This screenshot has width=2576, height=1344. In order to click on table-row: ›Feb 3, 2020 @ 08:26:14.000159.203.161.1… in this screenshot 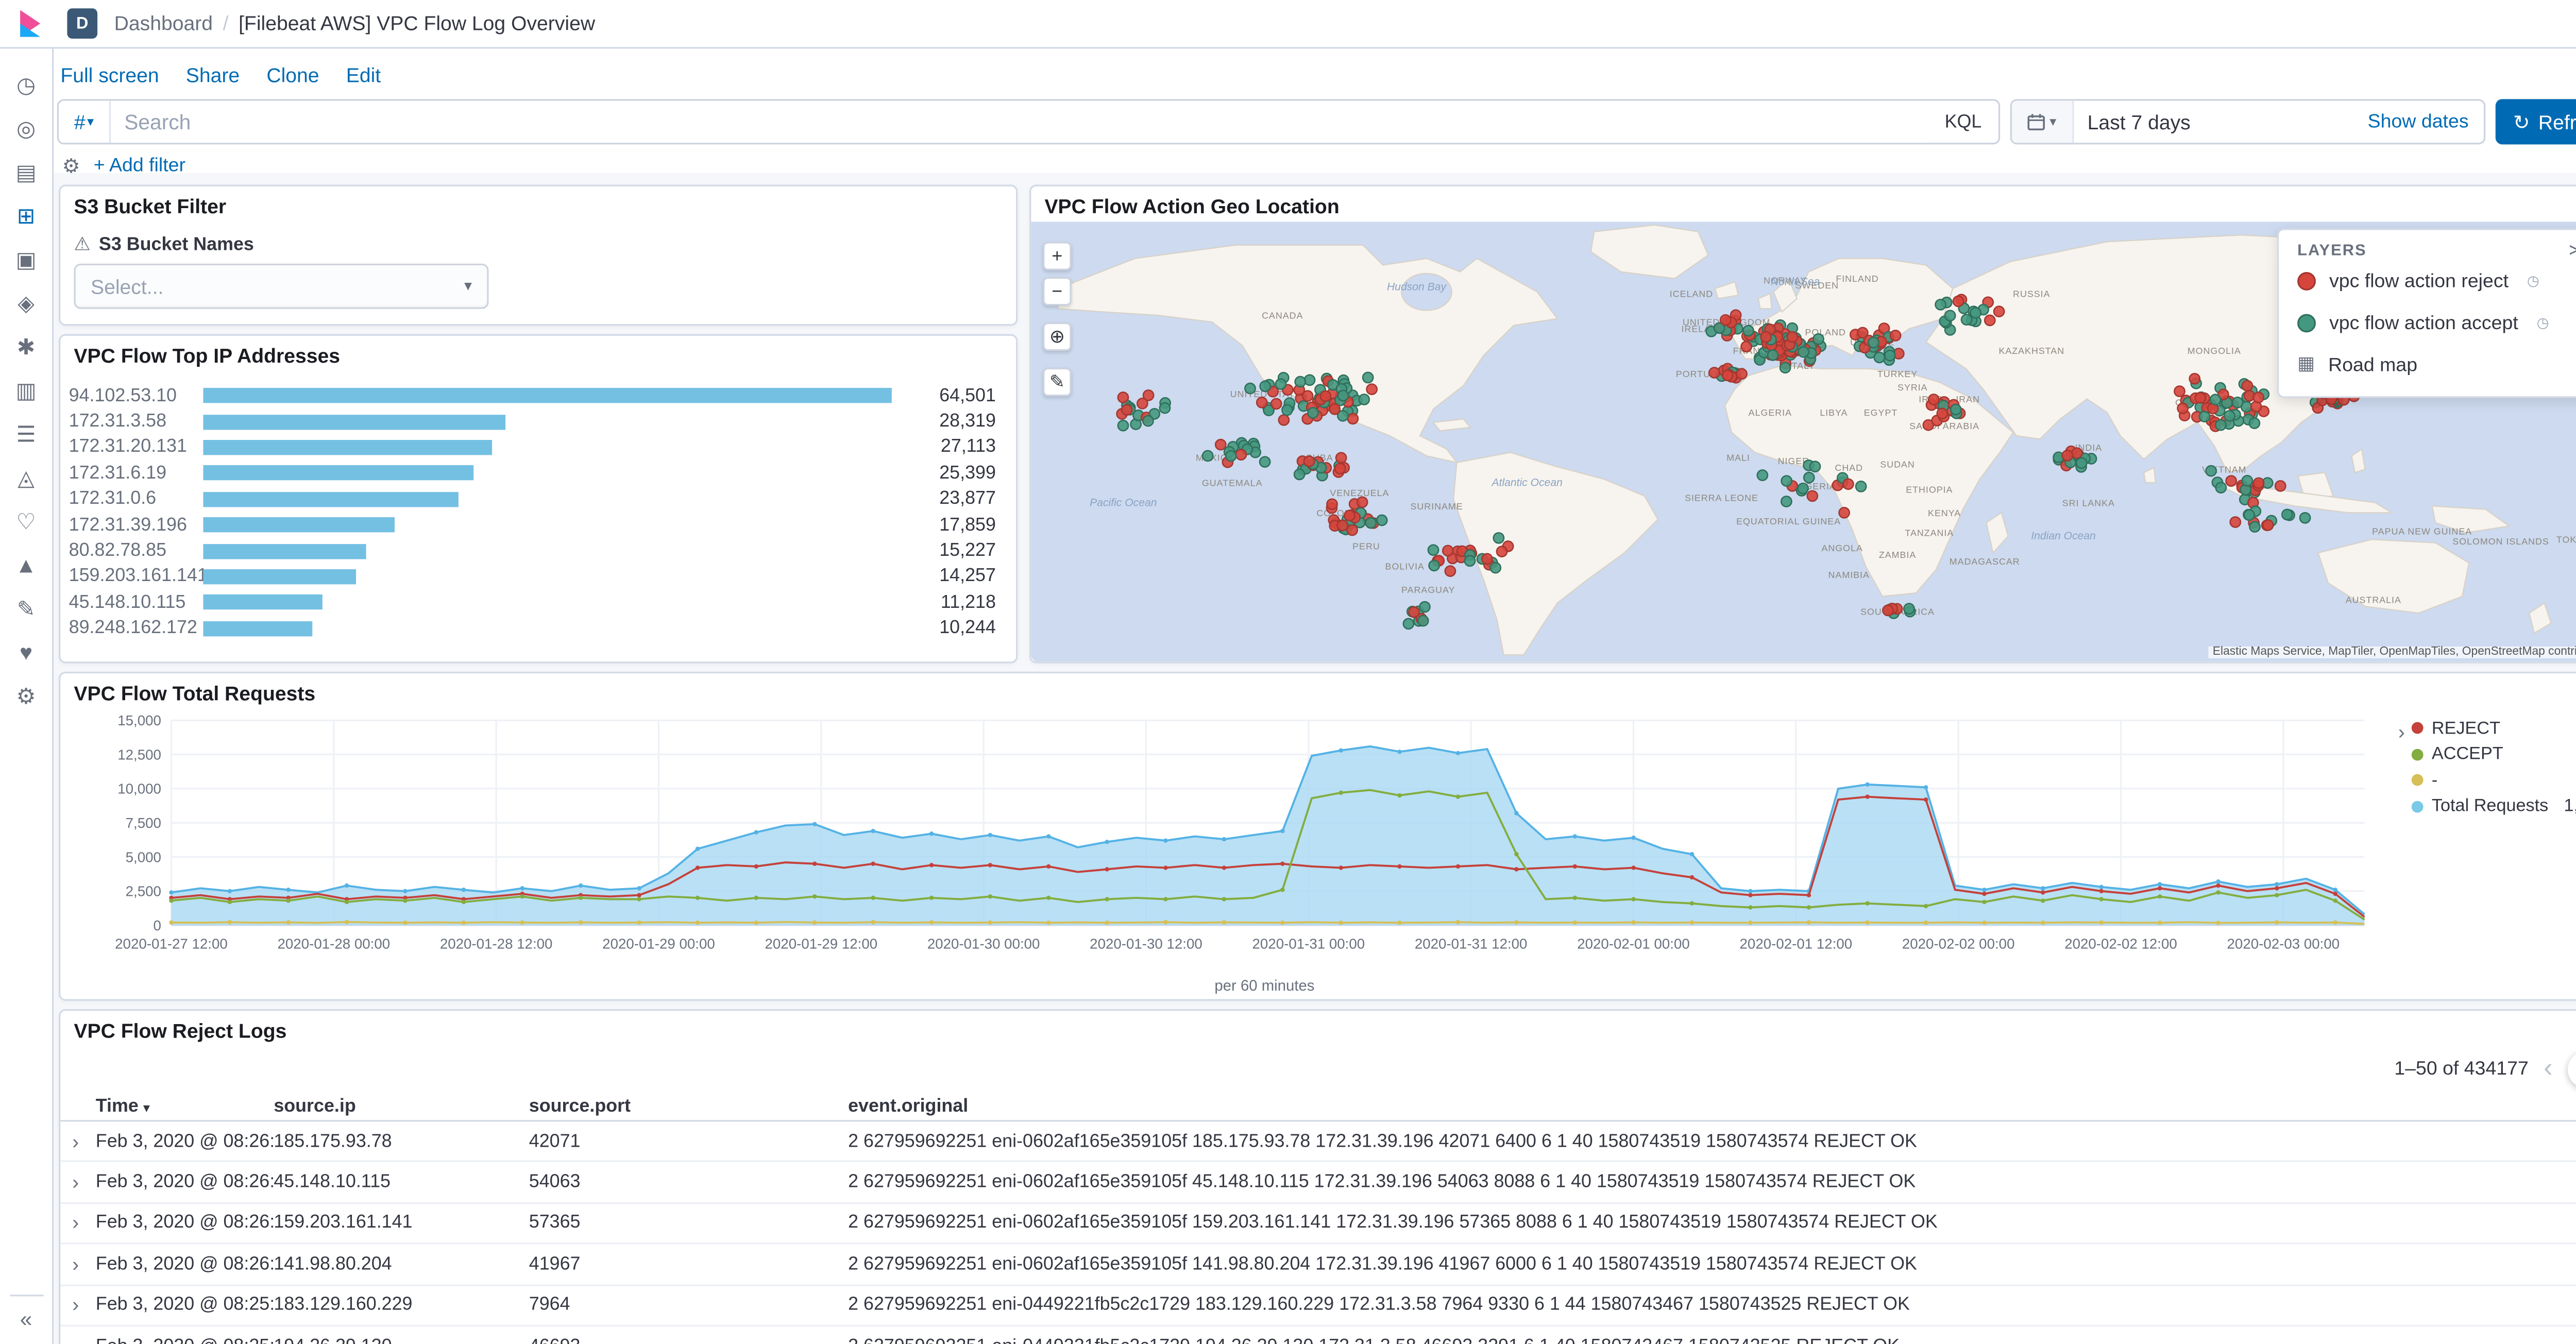, I will do `click(1318, 1222)`.